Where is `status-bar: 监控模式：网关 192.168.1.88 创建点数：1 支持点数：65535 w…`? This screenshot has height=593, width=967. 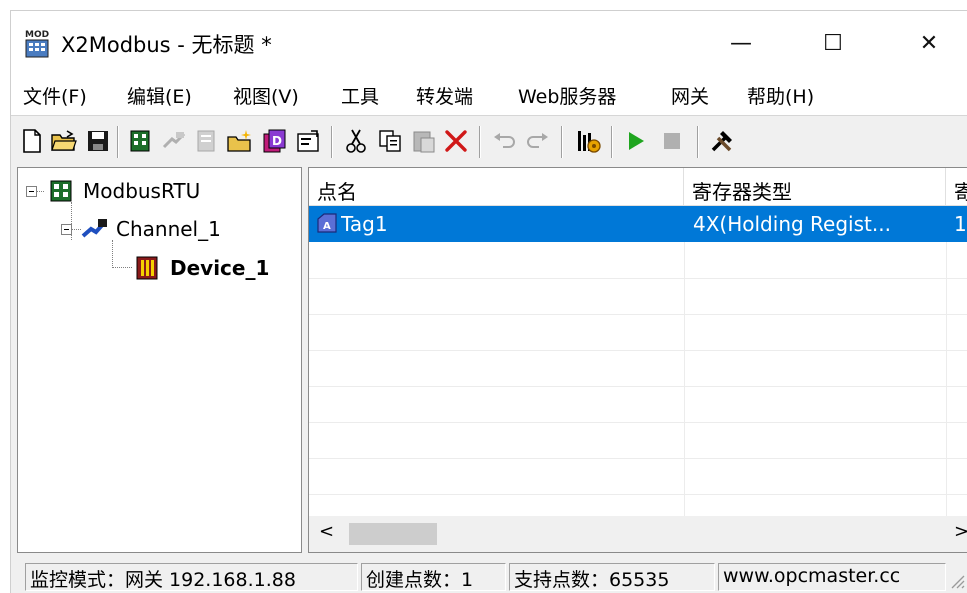 status-bar: 监控模式：网关 192.168.1.88 创建点数：1 支持点数：65535 w… is located at coordinates (489, 576).